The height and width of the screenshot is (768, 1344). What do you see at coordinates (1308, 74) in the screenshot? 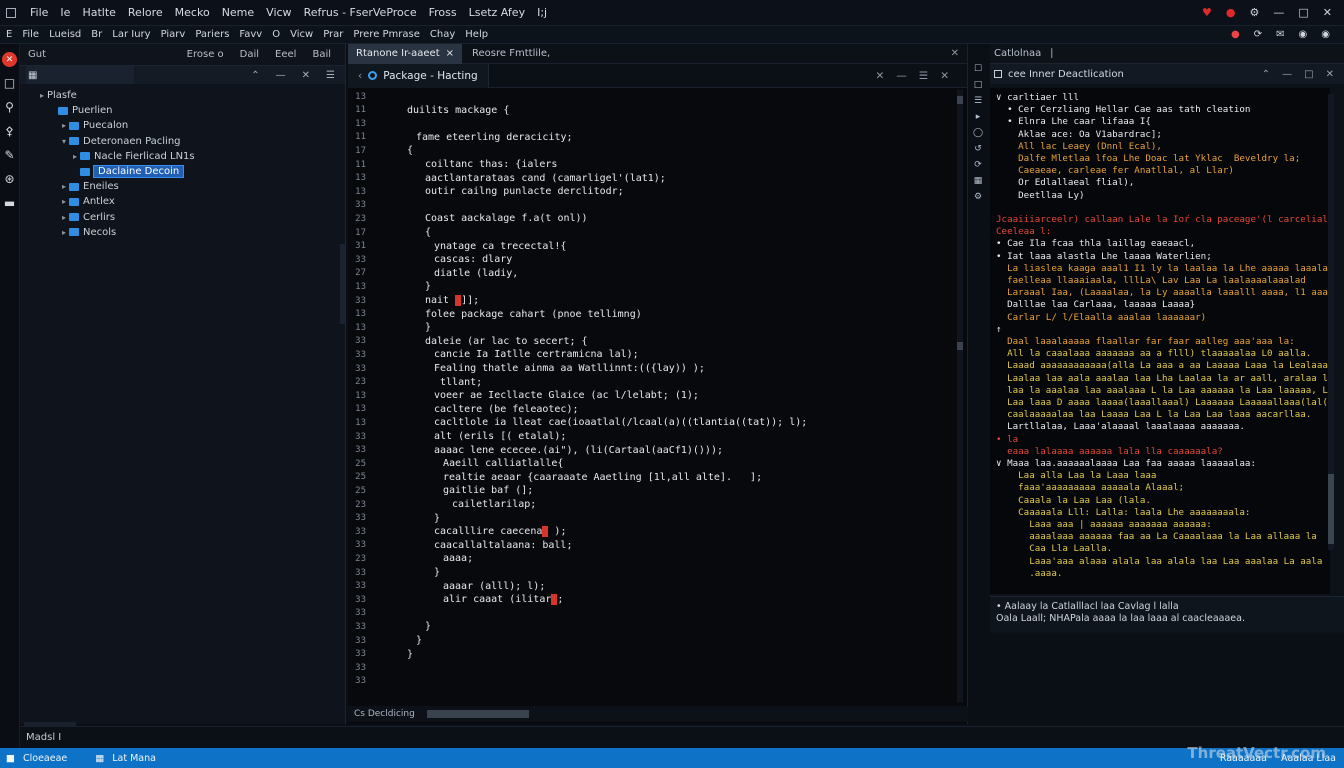
I see `maximize-panel-icon: □` at bounding box center [1308, 74].